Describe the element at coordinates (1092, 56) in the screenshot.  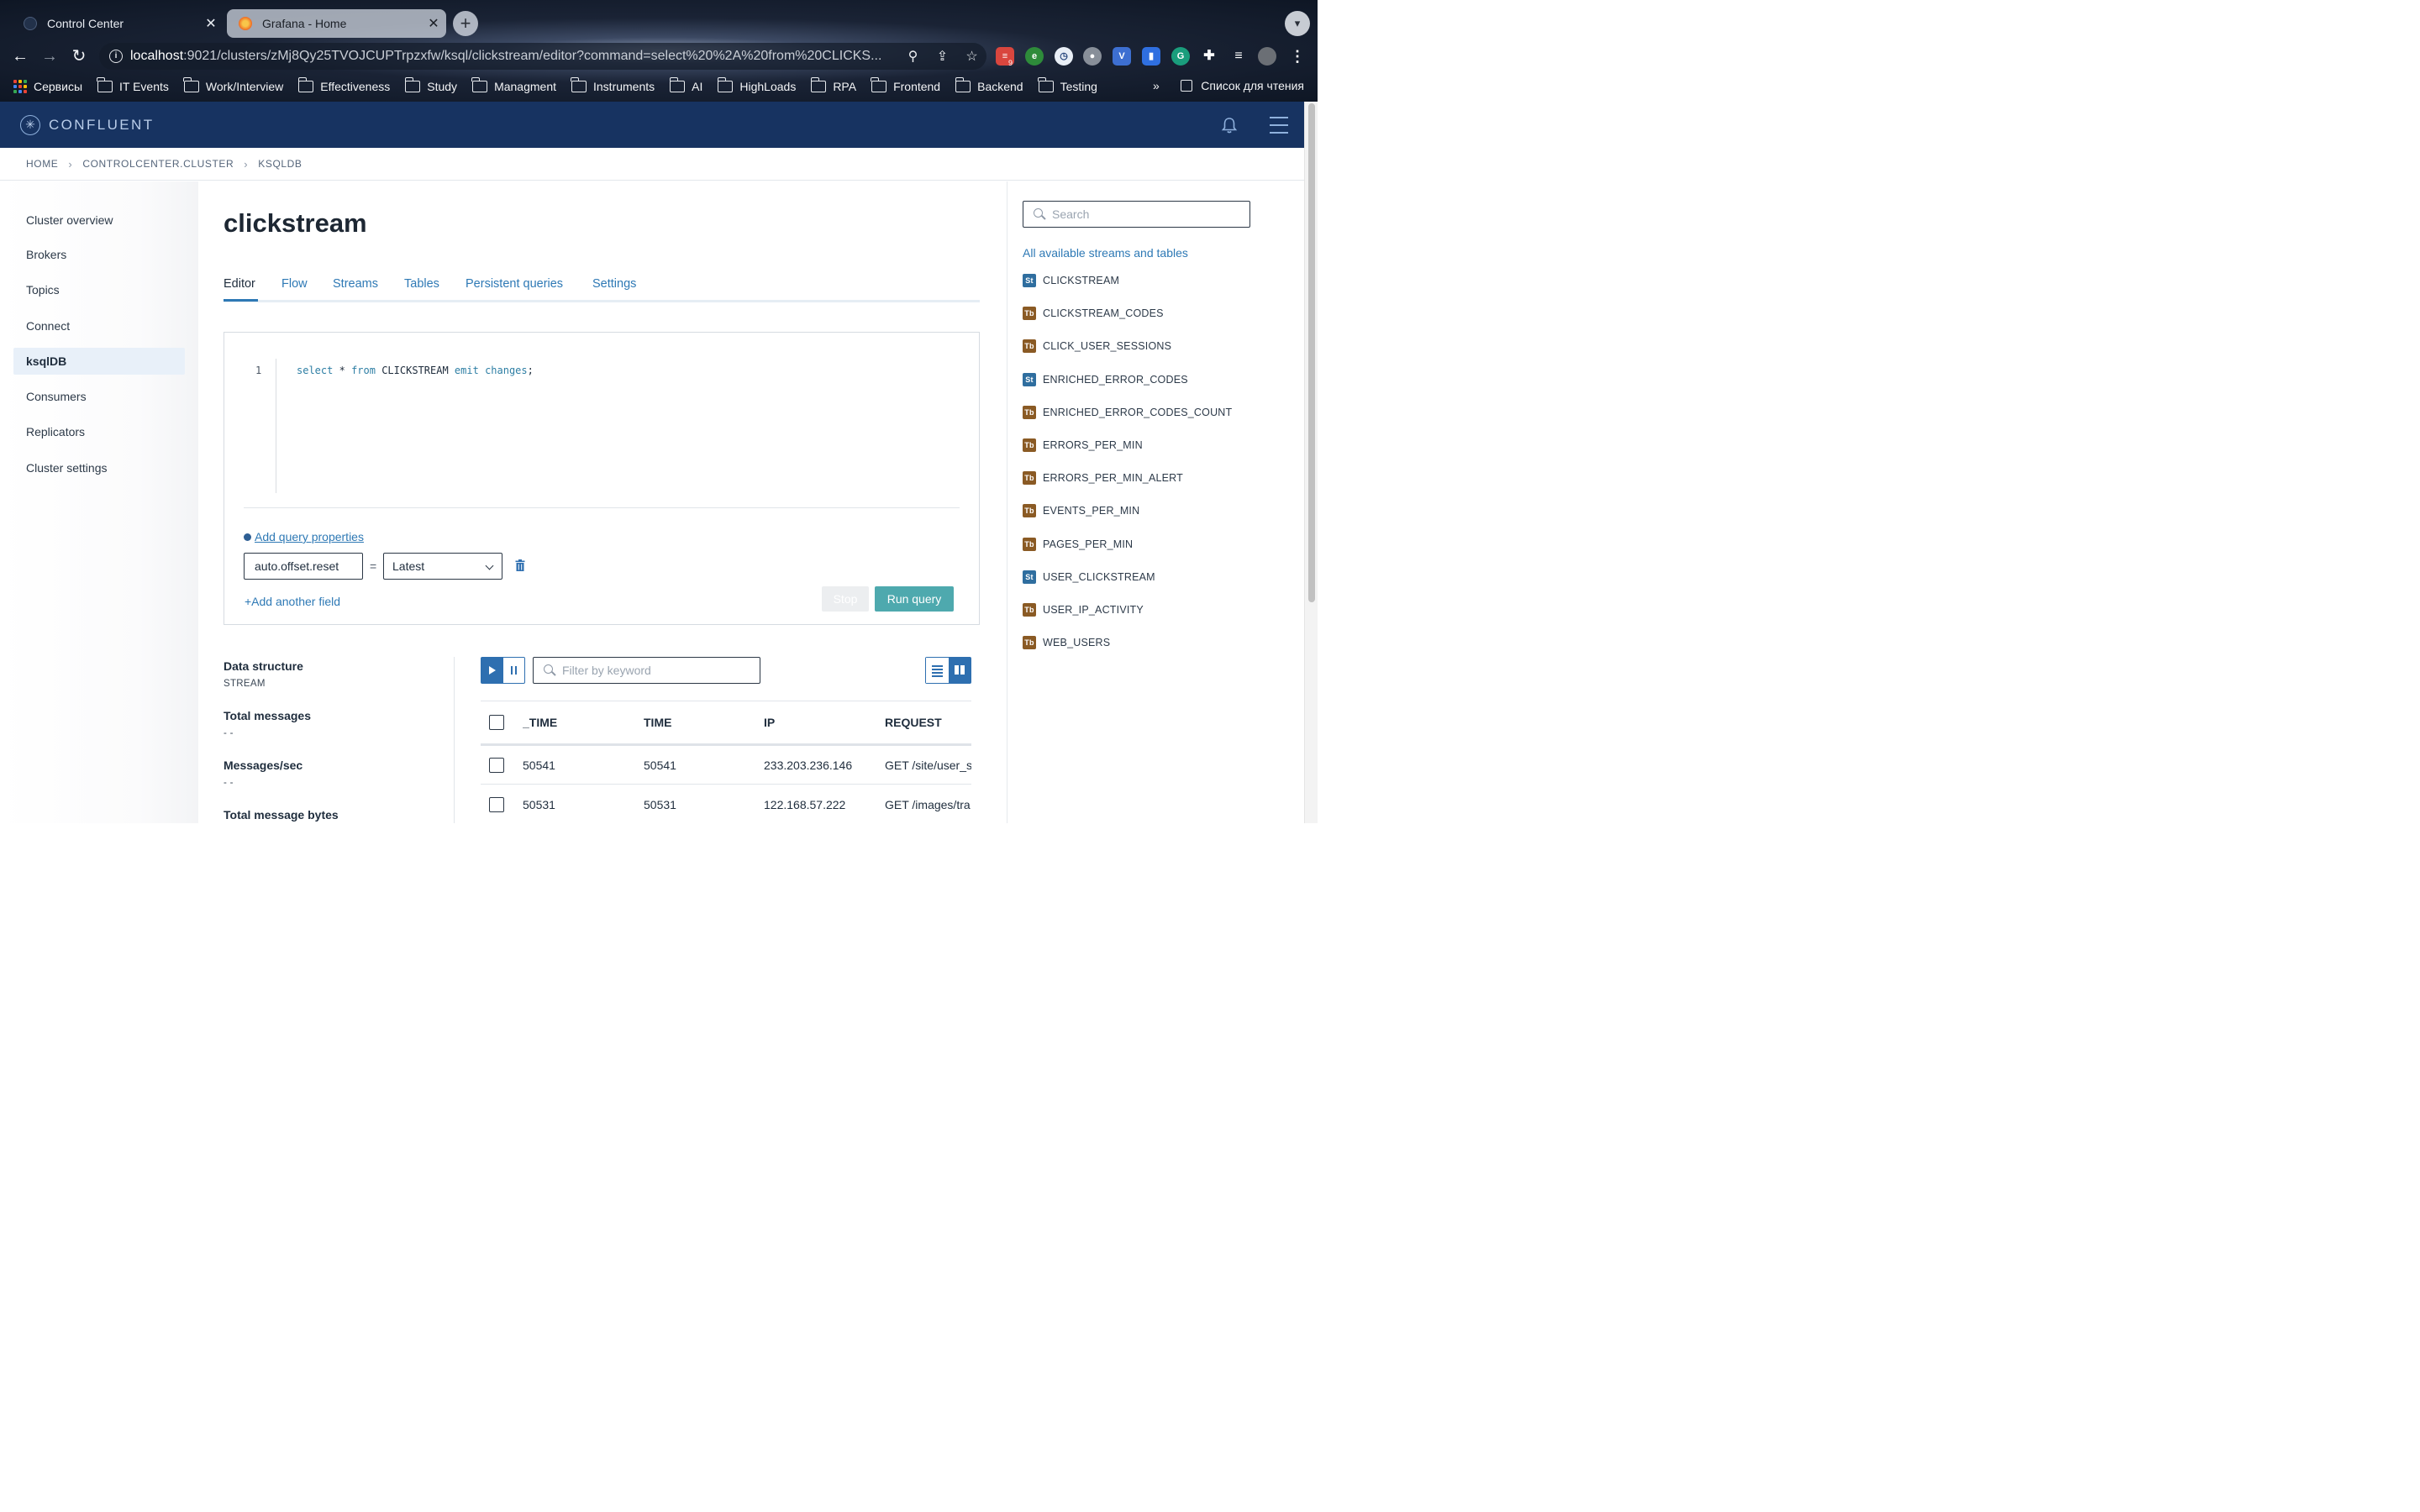
I see `record-extension-icon: ●` at that location.